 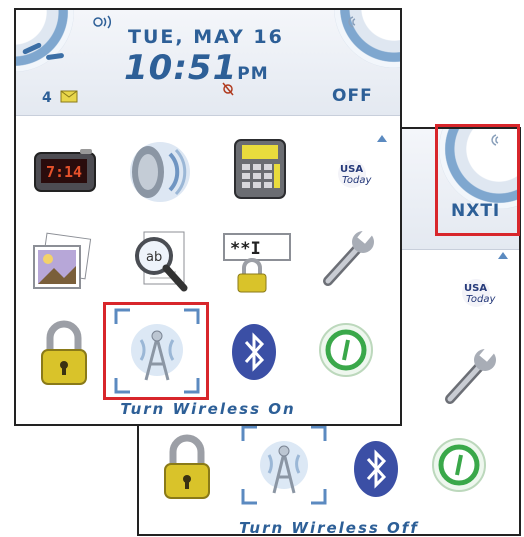 I want to click on calculator-icon, so click(x=260, y=171).